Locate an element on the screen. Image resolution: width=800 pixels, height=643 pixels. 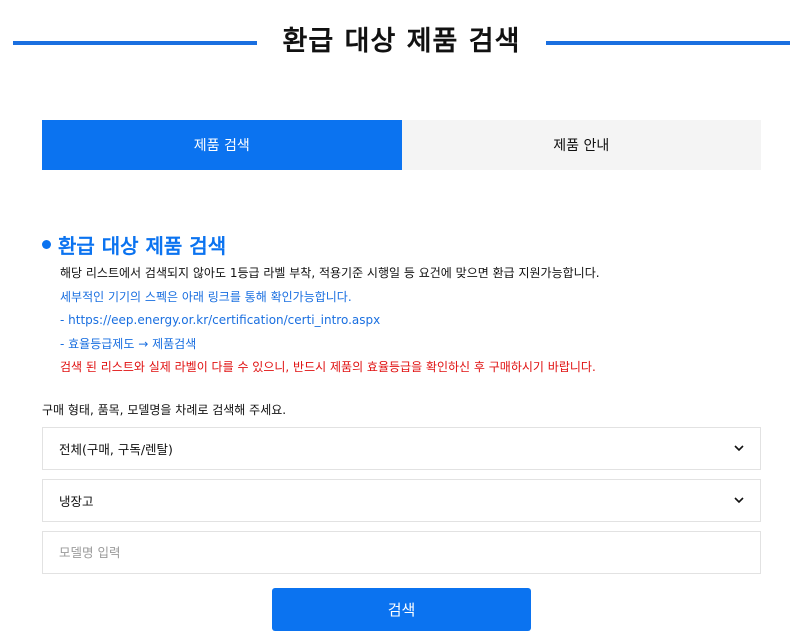
header-divider-right is located at coordinates (668, 43).